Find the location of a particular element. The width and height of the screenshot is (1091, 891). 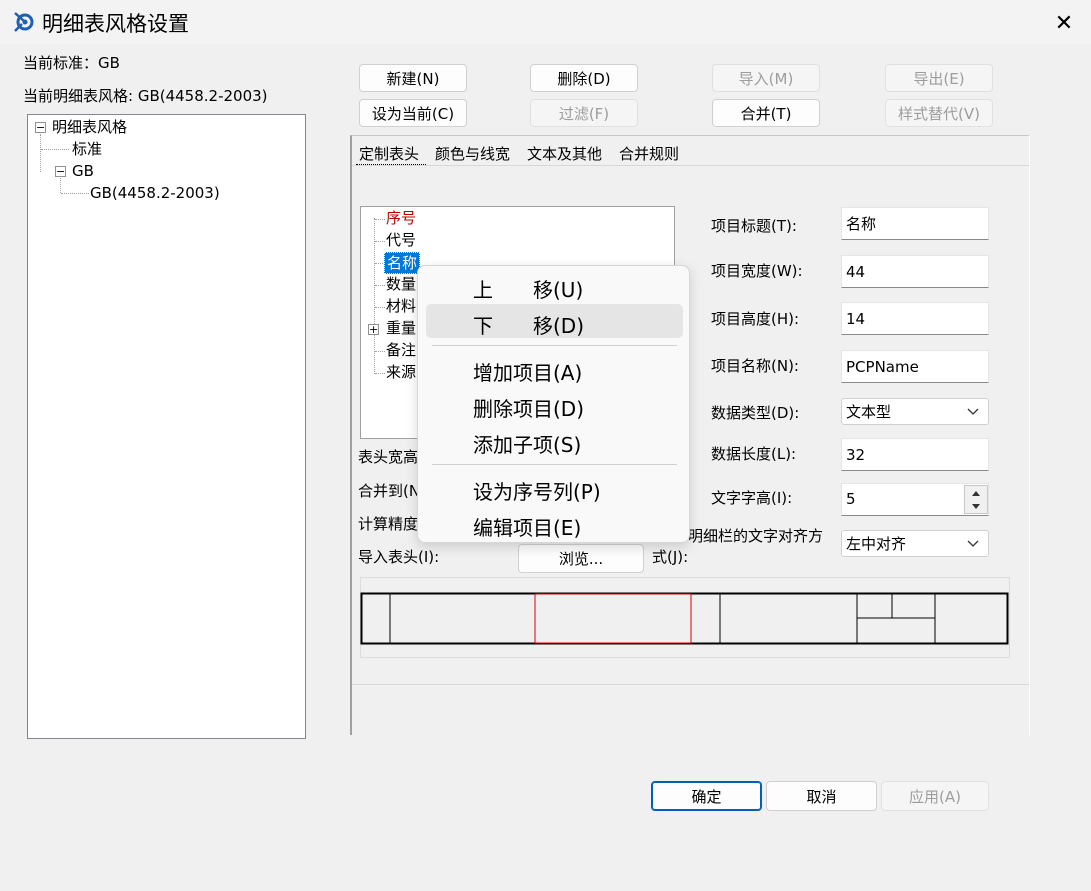

spin-up-icon is located at coordinates (976, 493).